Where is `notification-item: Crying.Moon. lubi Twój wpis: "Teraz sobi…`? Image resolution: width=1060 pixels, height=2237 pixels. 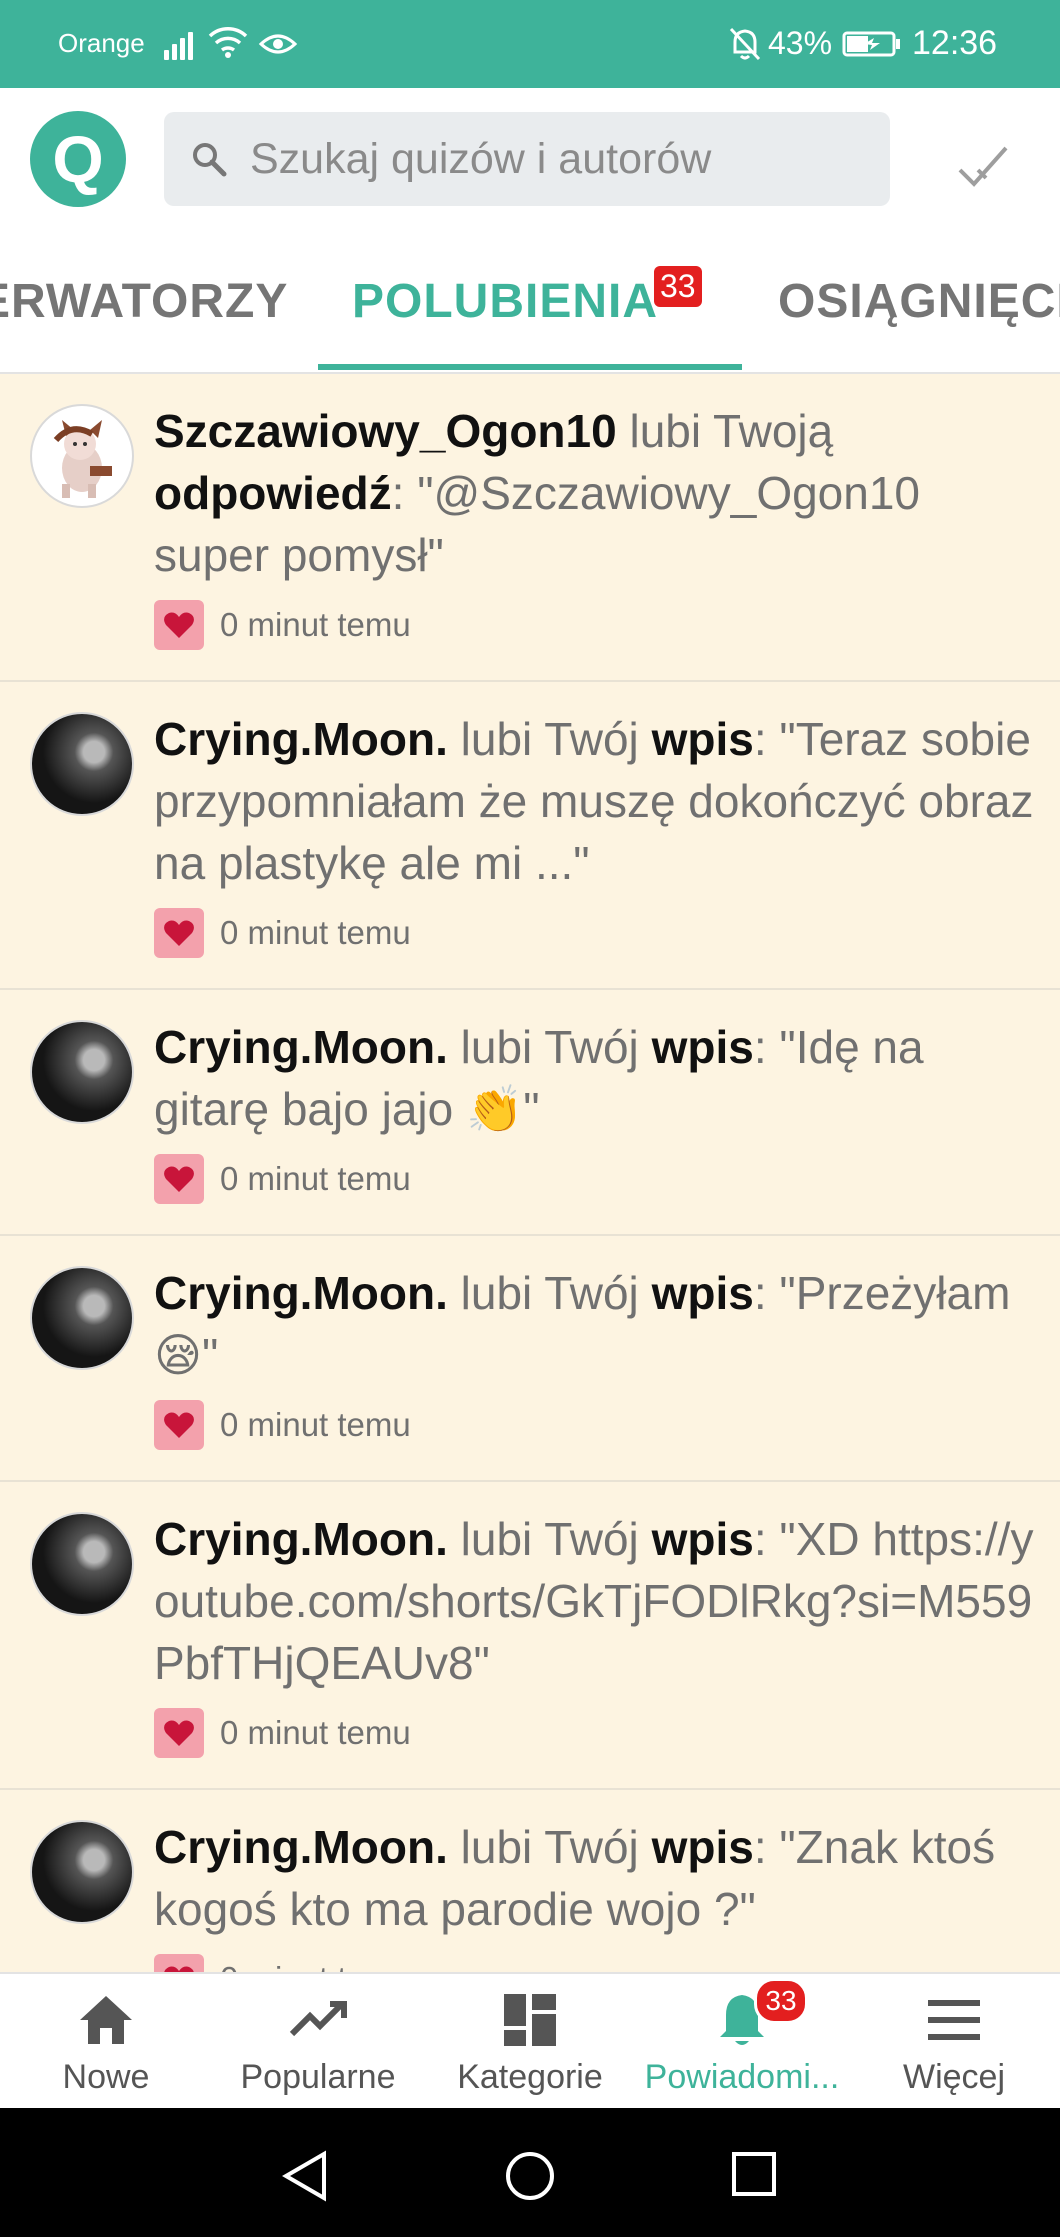
notification-item: Crying.Moon. lubi Twój wpis: "Teraz sobi… is located at coordinates (530, 836).